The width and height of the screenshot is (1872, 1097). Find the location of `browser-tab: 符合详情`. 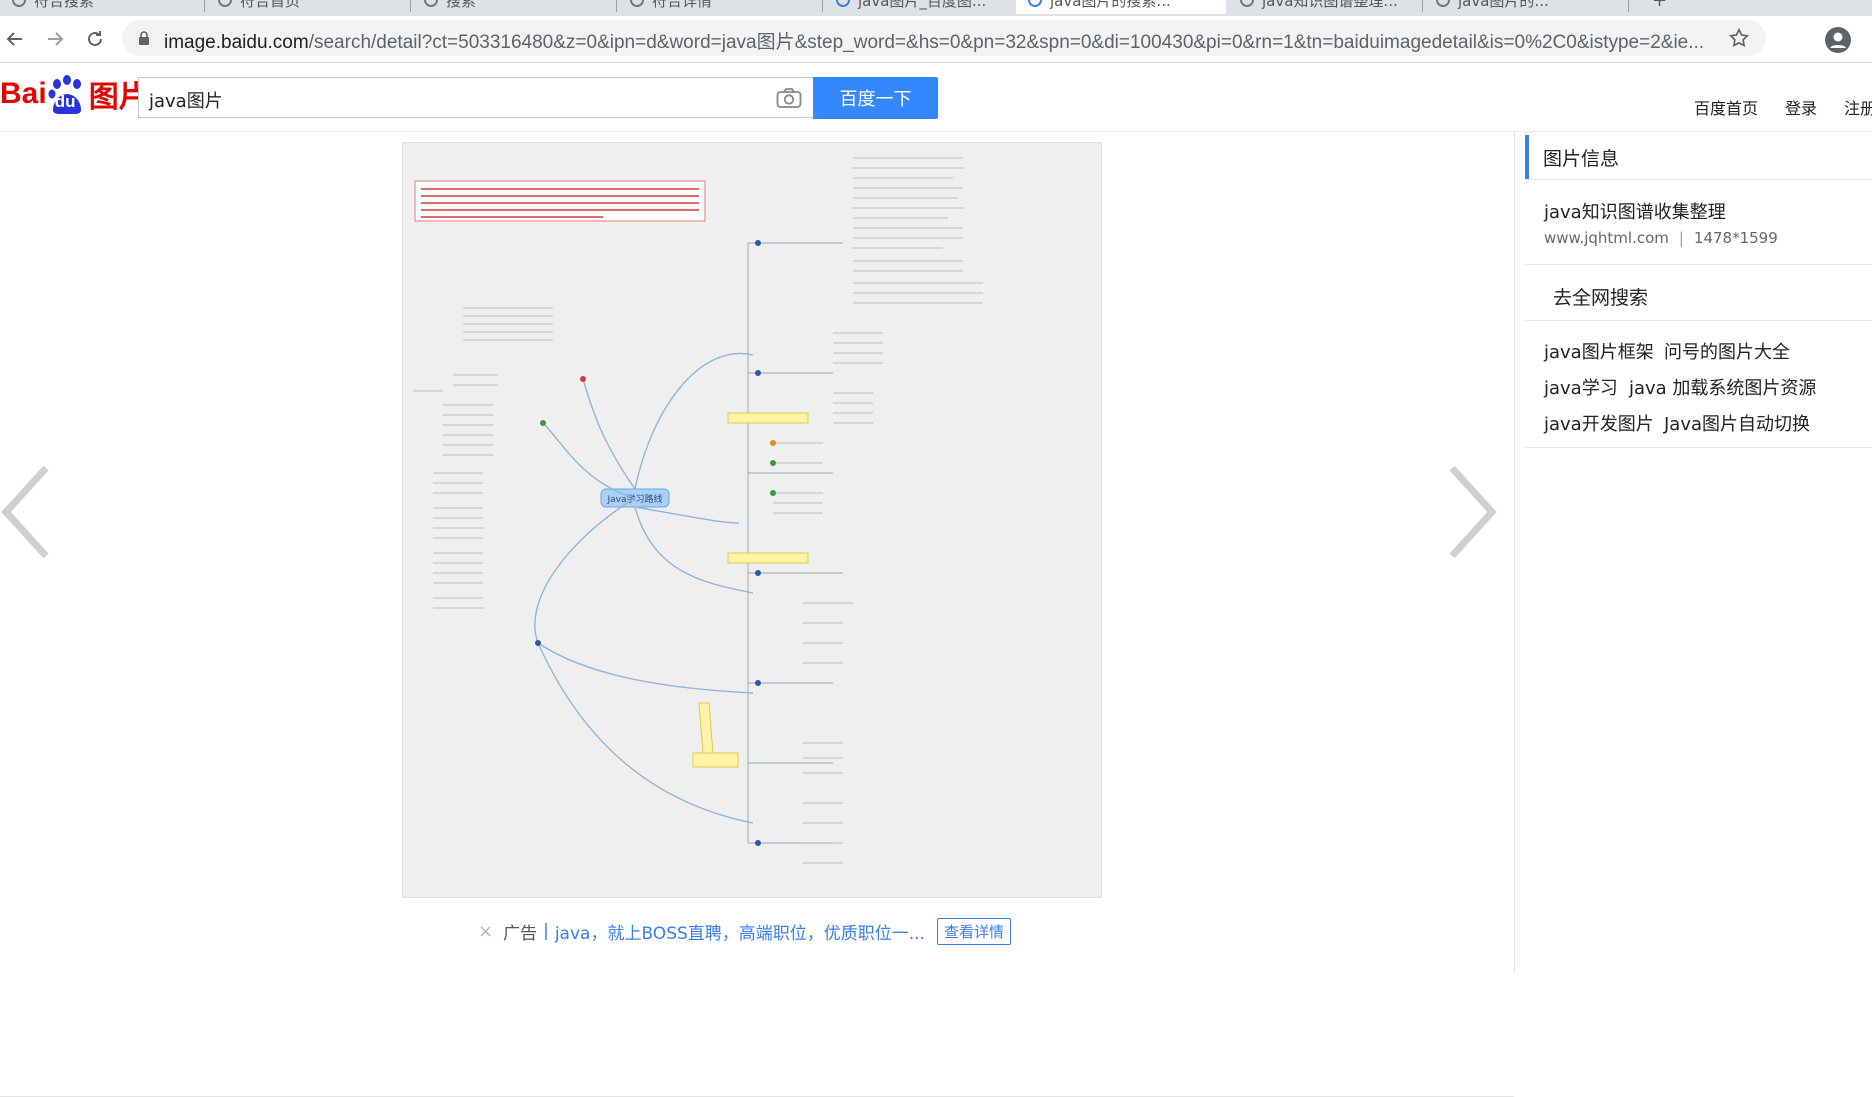

browser-tab: 符合详情 is located at coordinates (718, 7).